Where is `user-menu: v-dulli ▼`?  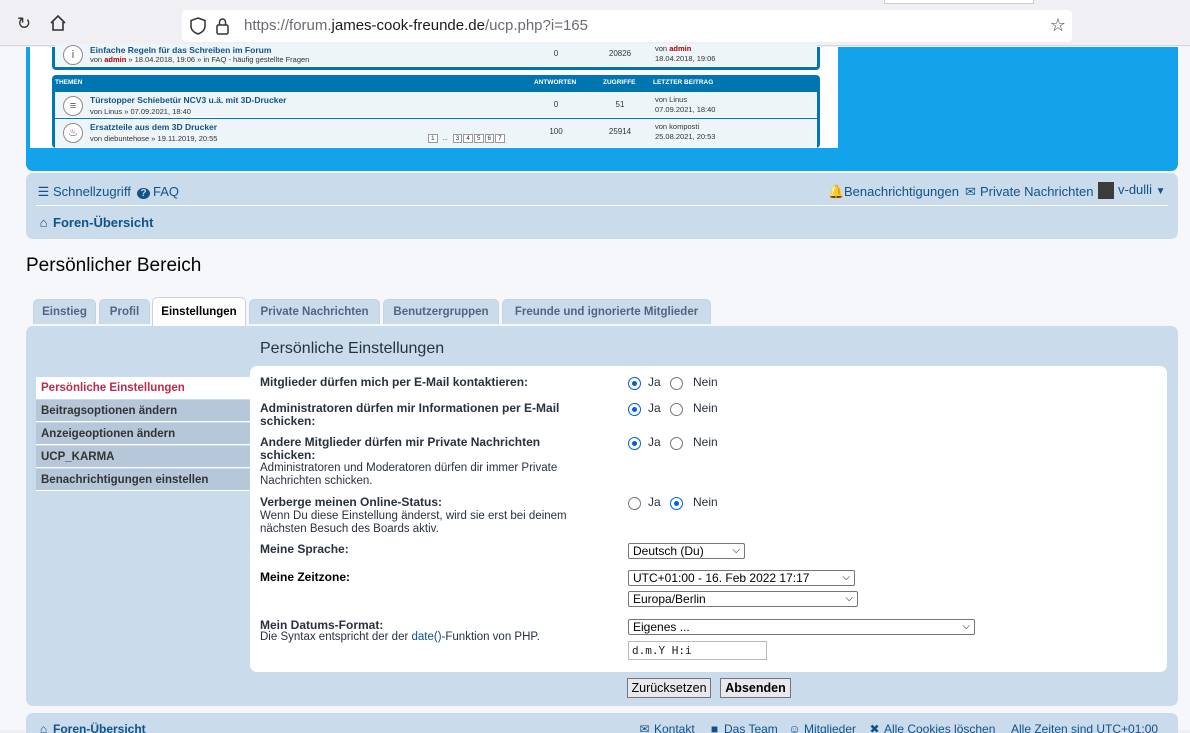 user-menu: v-dulli ▼ is located at coordinates (1132, 191).